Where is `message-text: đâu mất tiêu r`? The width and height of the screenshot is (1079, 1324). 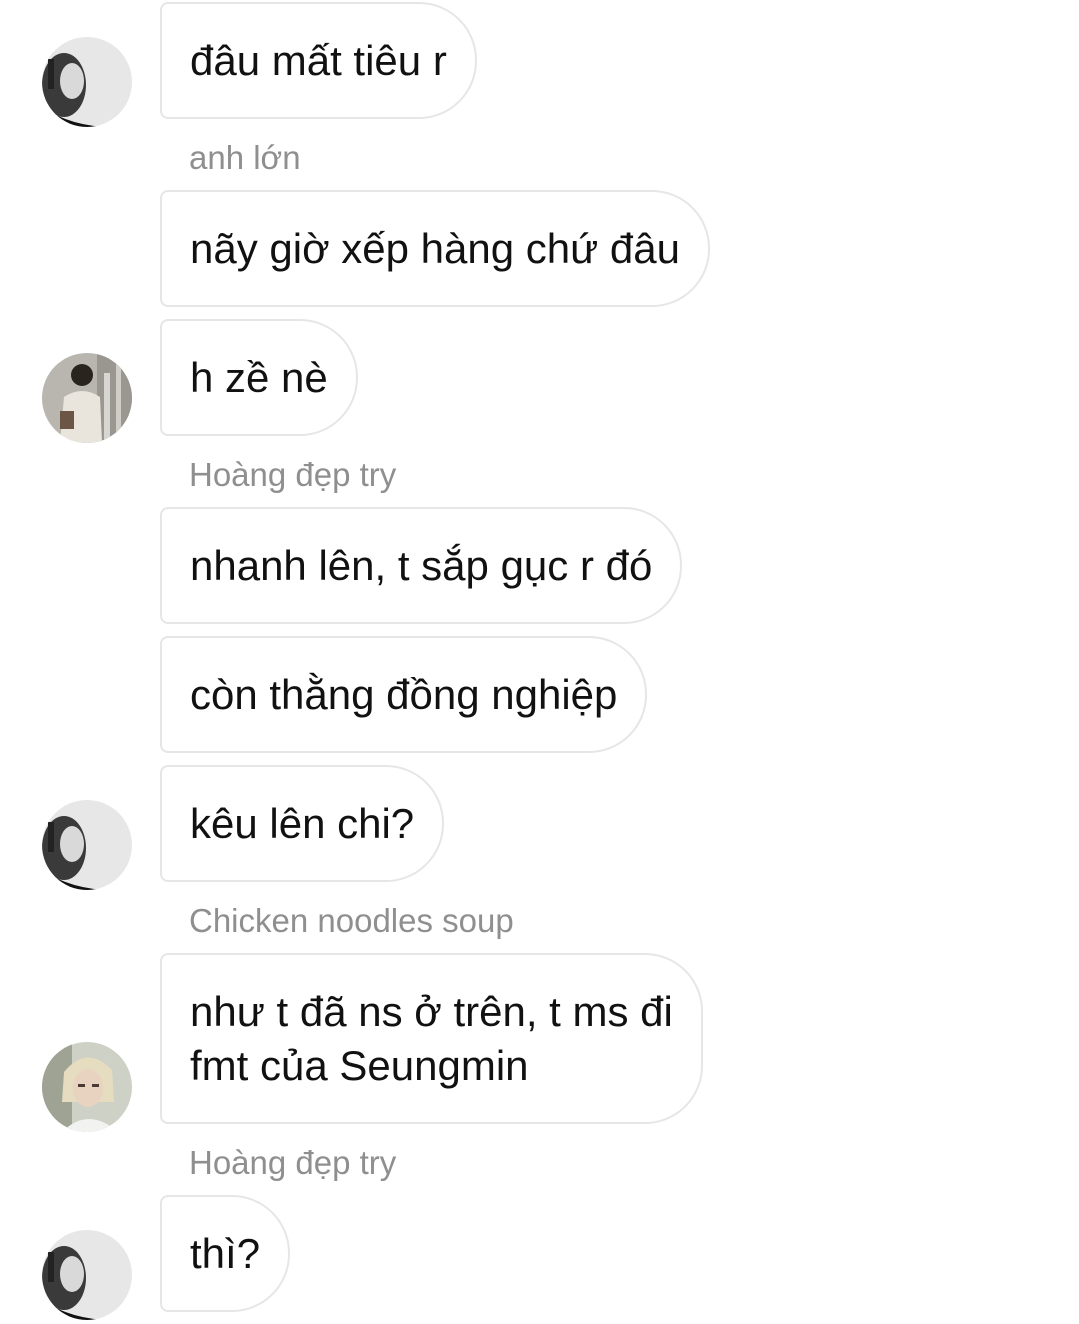
message-text: đâu mất tiêu r is located at coordinates (318, 60).